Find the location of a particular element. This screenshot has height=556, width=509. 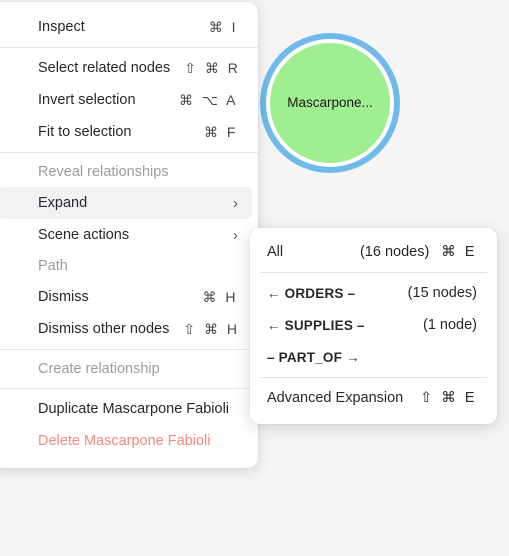

menu-item-duplicate-mascarpone-fabioli: Duplicate Mascarpone Fabioli is located at coordinates (126, 409).